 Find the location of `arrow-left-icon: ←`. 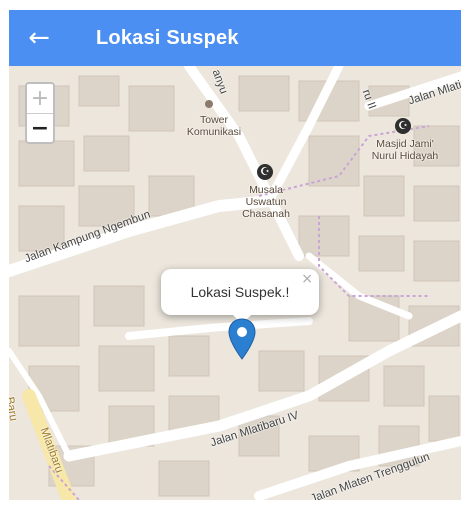

arrow-left-icon: ← is located at coordinates (39, 38).